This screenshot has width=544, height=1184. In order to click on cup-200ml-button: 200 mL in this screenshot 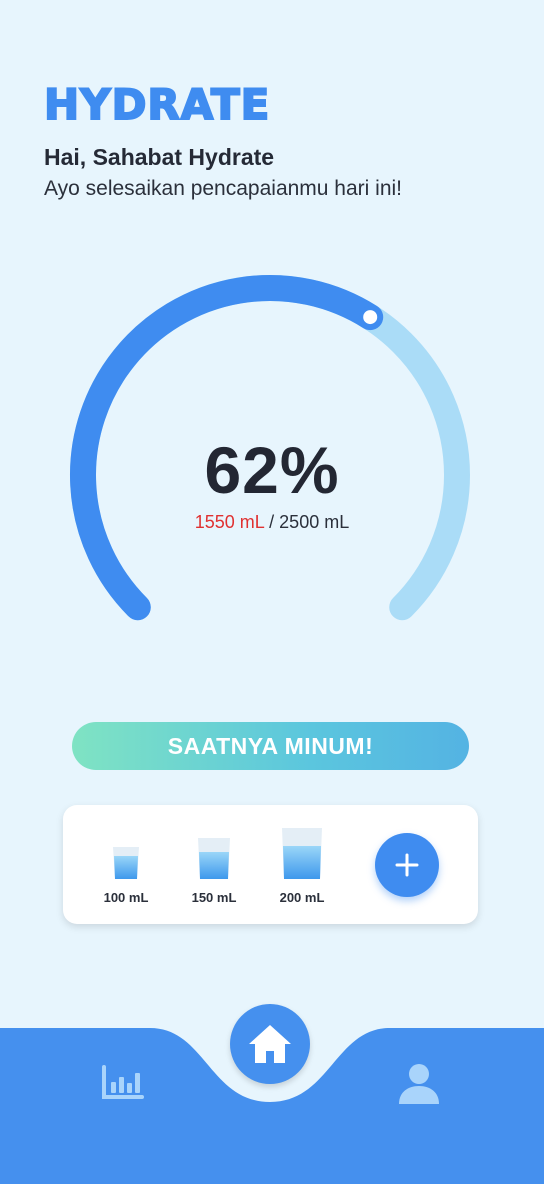, I will do `click(302, 865)`.